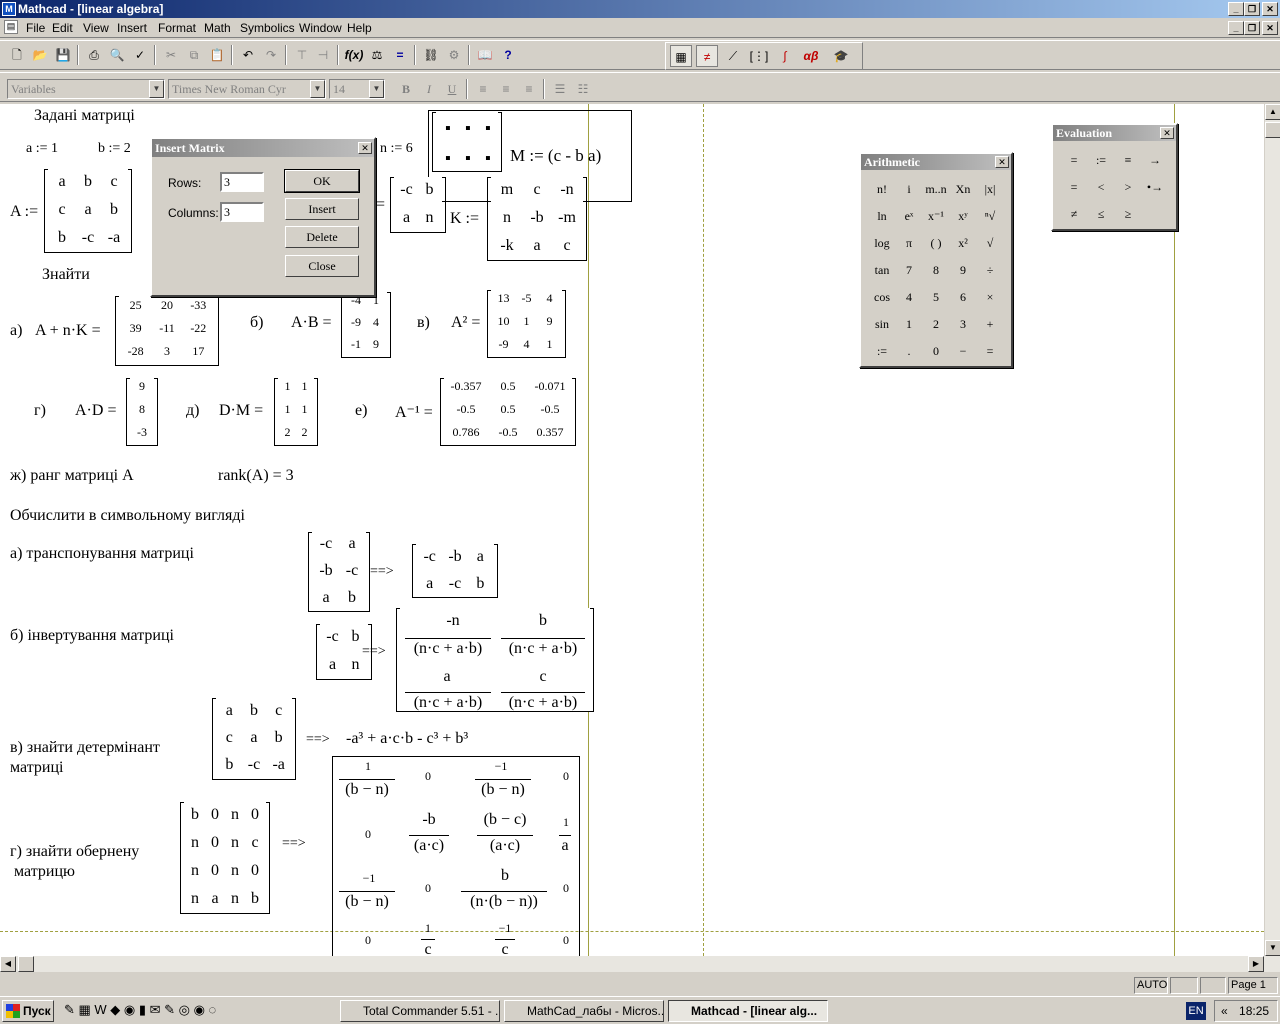 The image size is (1280, 1024). I want to click on palette-title: Arithmetic, so click(936, 162).